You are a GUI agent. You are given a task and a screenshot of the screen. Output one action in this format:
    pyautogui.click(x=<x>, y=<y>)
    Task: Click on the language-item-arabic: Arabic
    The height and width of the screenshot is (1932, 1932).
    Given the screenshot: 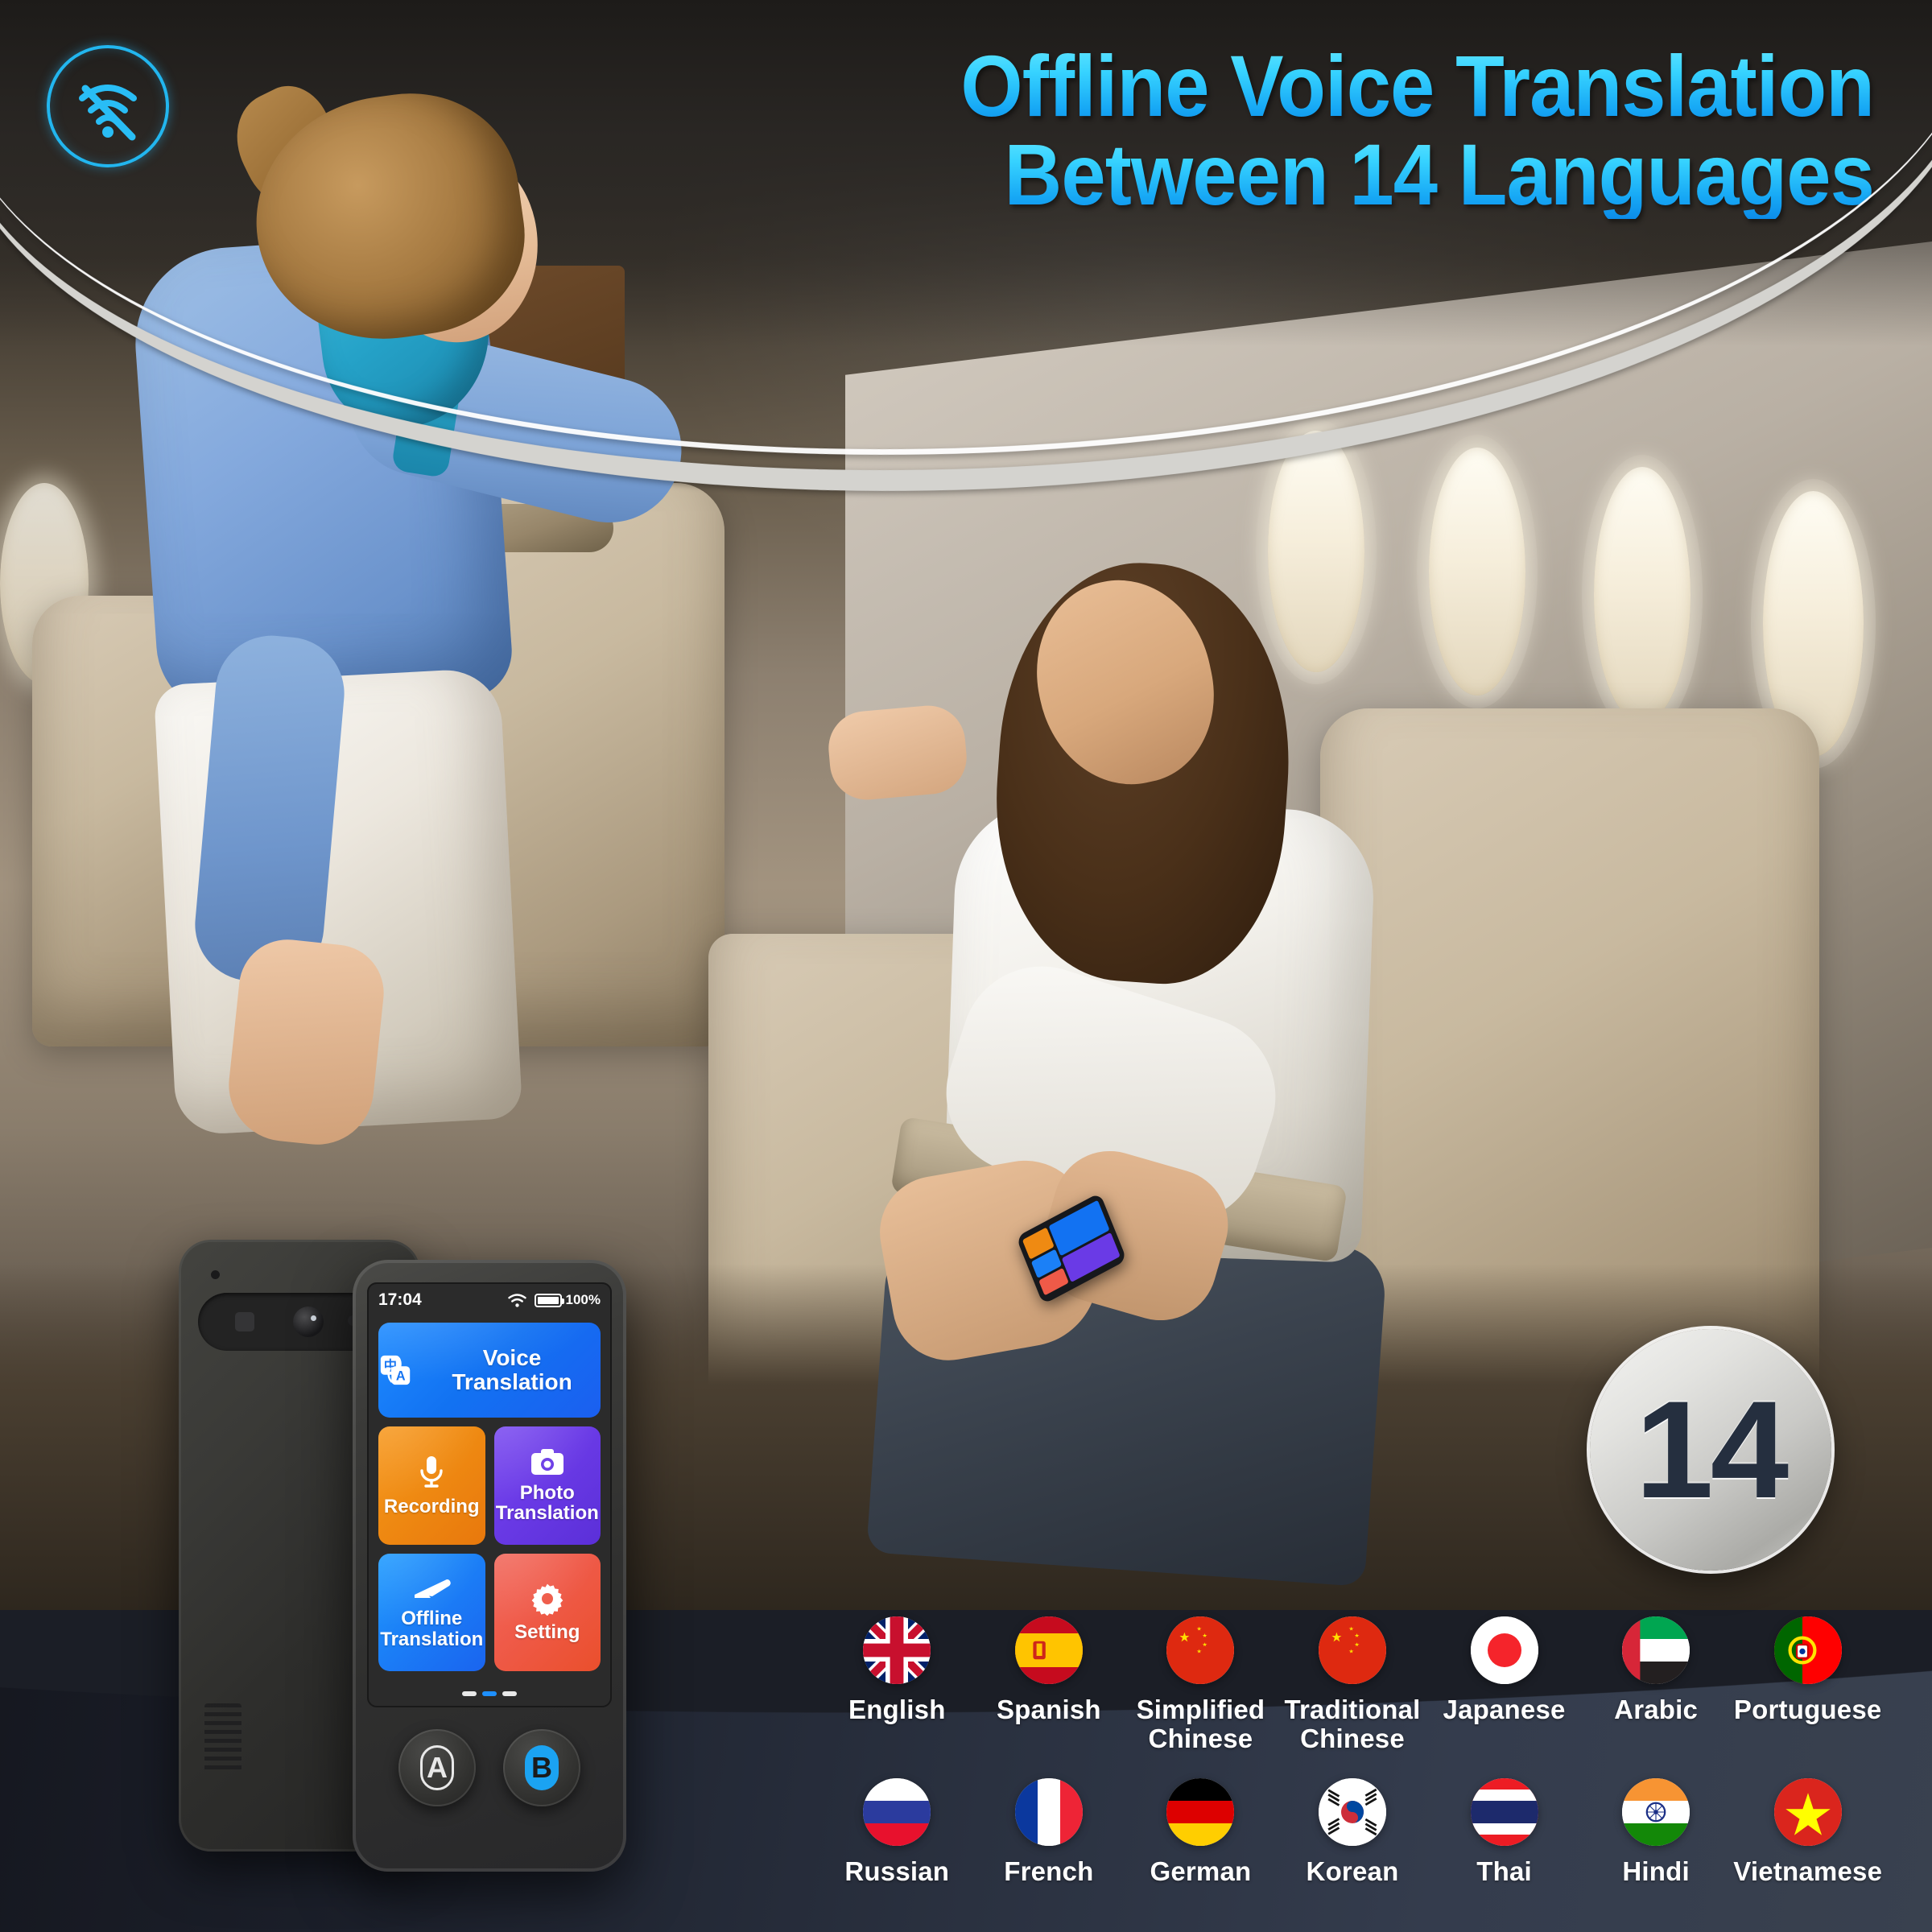 What is the action you would take?
    pyautogui.click(x=1656, y=1684)
    